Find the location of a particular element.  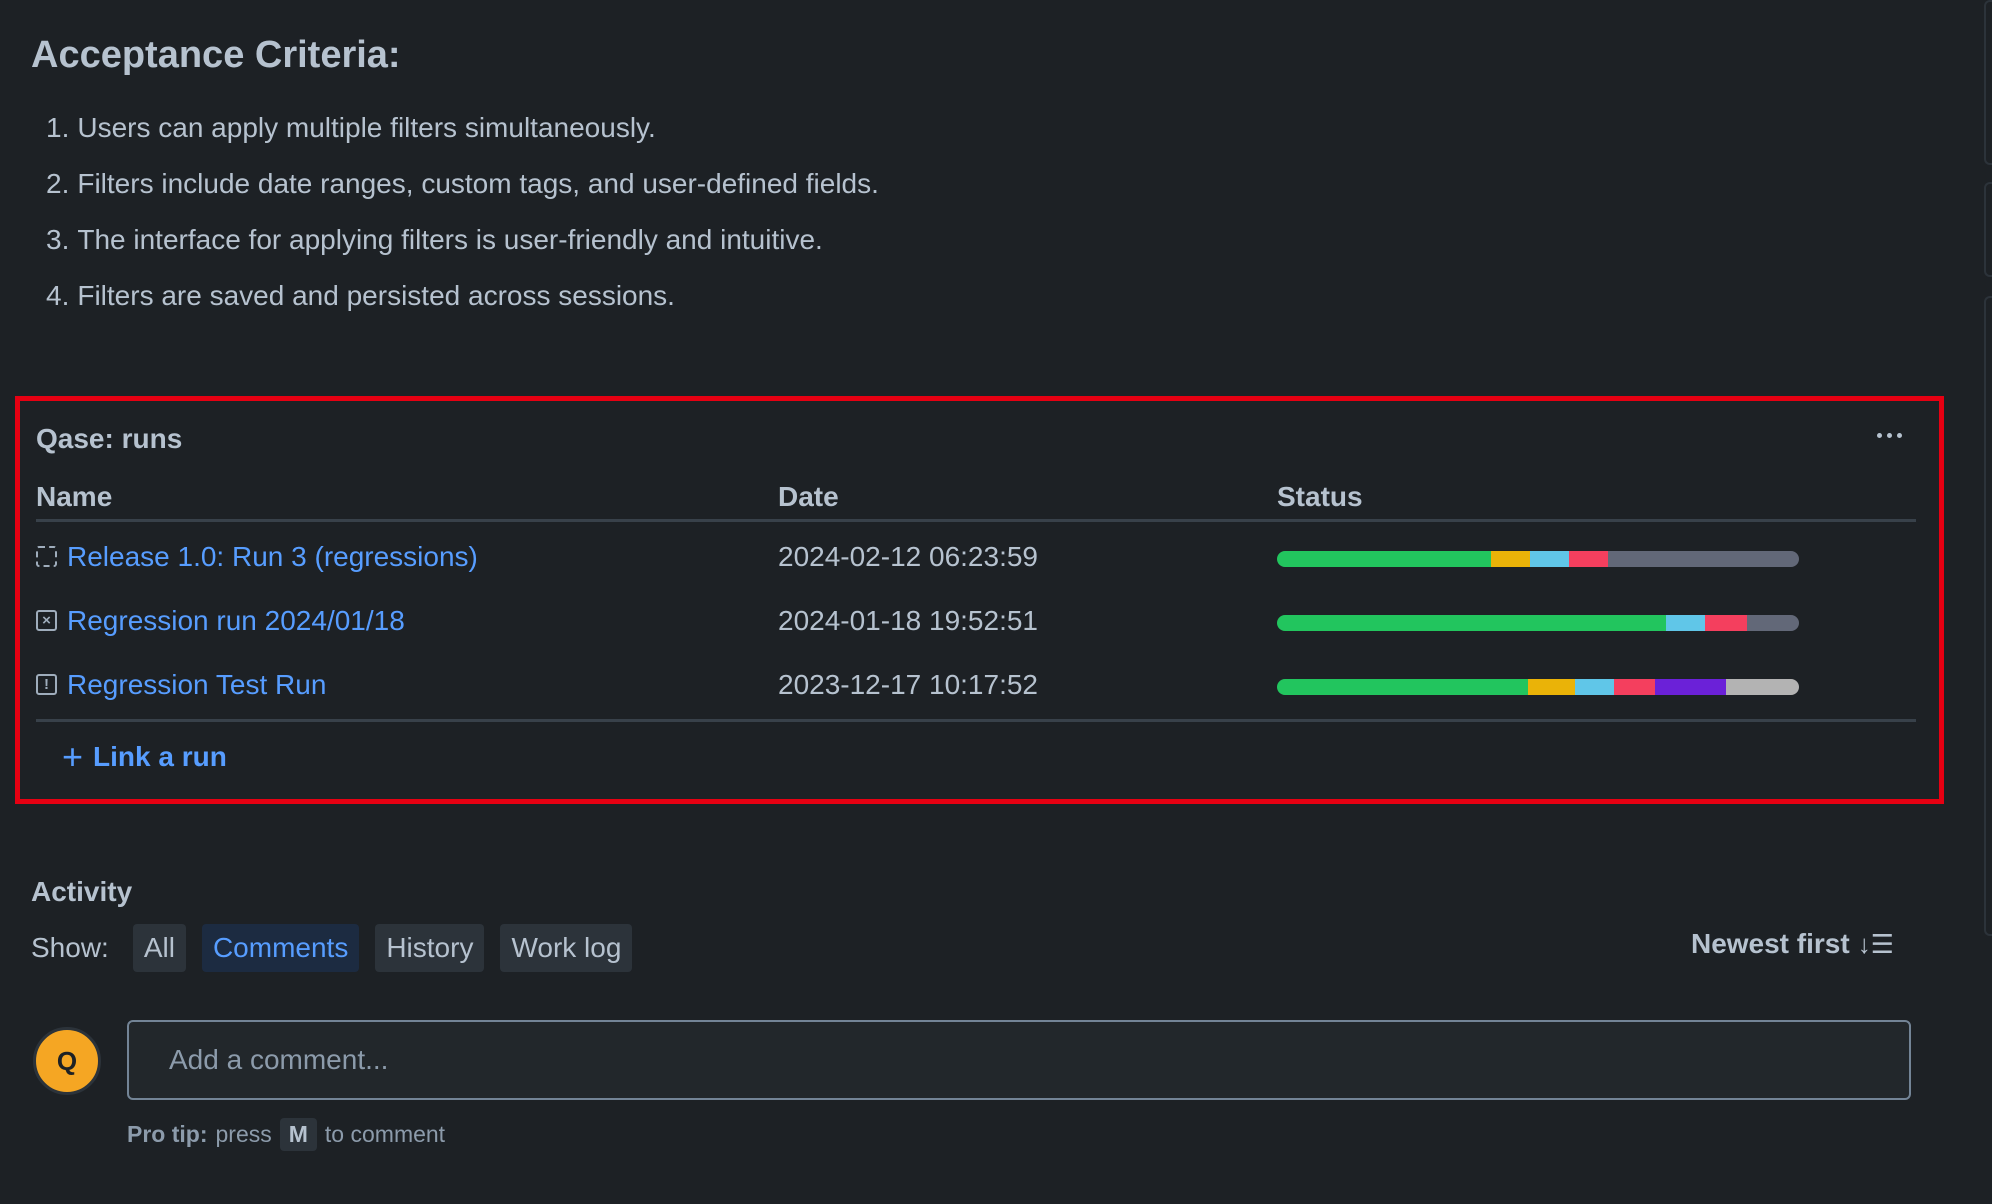

filter-history: History is located at coordinates (430, 948).